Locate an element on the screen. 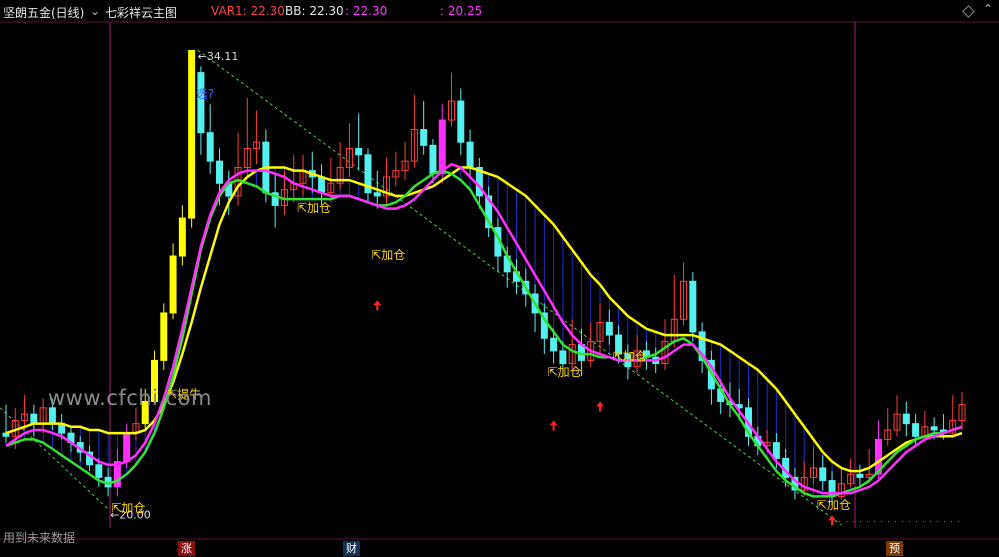  question-label: 选? is located at coordinates (205, 94).